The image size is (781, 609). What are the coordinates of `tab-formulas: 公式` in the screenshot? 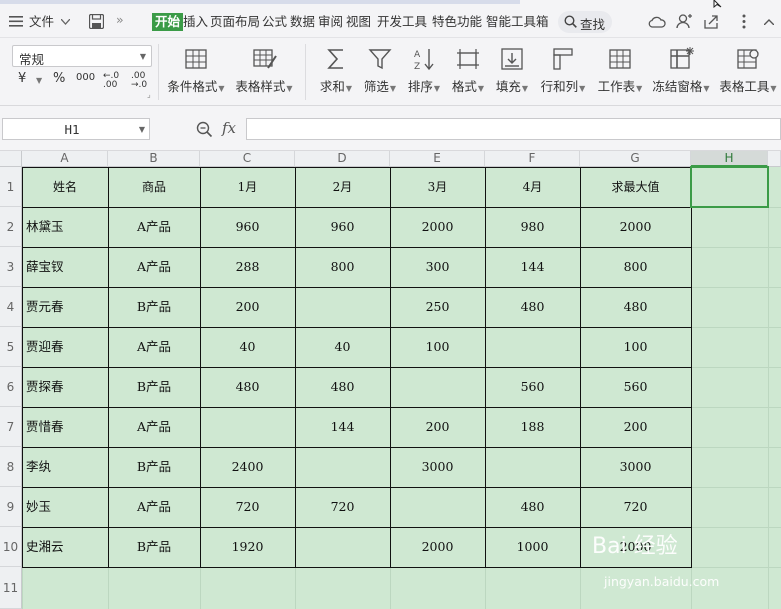 It's located at (274, 22).